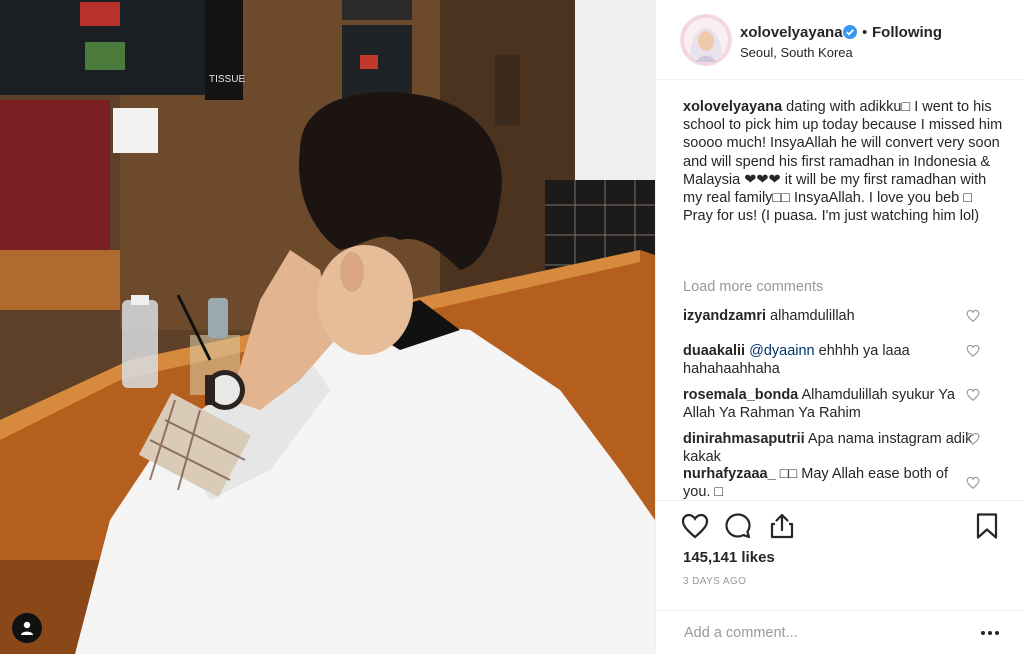 This screenshot has height=654, width=1024. What do you see at coordinates (850, 32) in the screenshot?
I see `verified-badge-icon` at bounding box center [850, 32].